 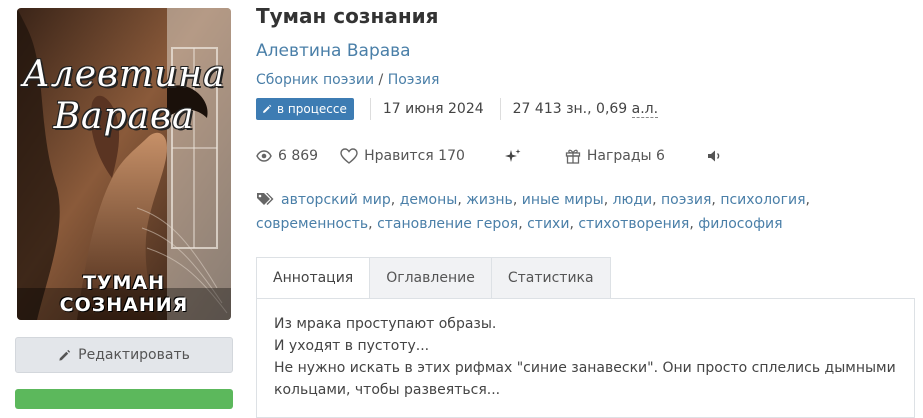 What do you see at coordinates (612, 109) in the screenshot?
I see `author-sheets-value: 0,69` at bounding box center [612, 109].